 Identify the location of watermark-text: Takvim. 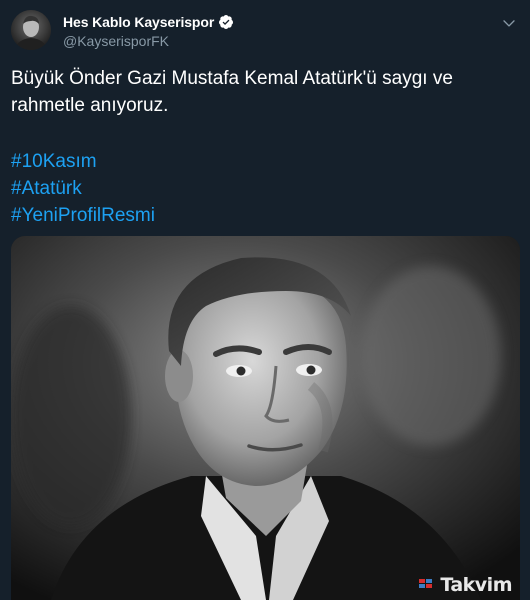
(476, 585).